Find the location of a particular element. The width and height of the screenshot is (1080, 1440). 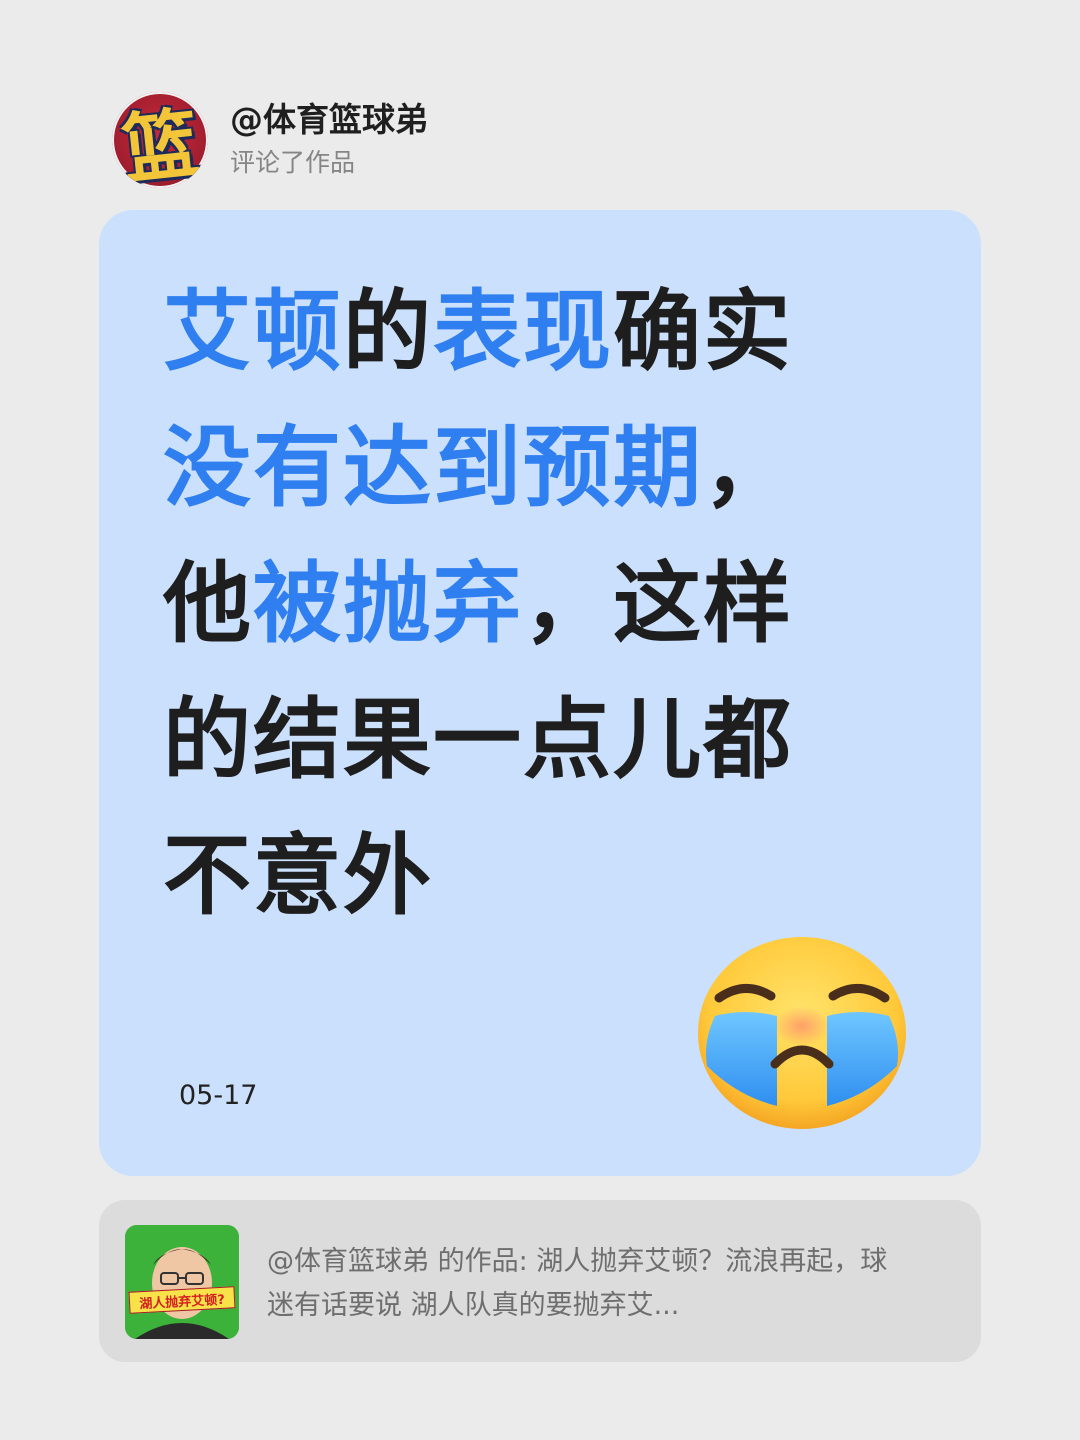

comment-line: 他被抛弃，这样 is located at coordinates (523, 604).